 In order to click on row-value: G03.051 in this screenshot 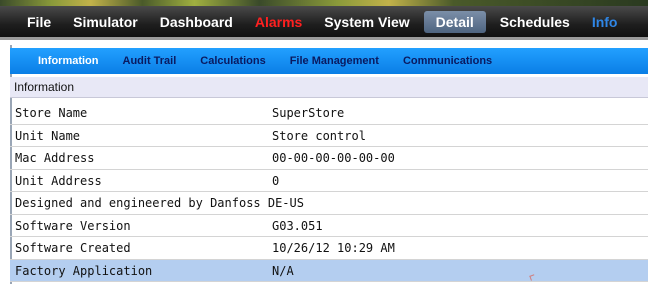, I will do `click(297, 225)`.